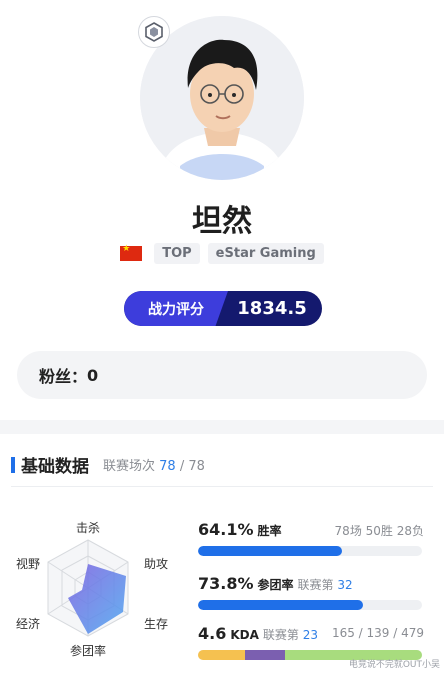 This screenshot has width=444, height=674. Describe the element at coordinates (88, 527) in the screenshot. I see `radar-label-kills: 击杀` at that location.